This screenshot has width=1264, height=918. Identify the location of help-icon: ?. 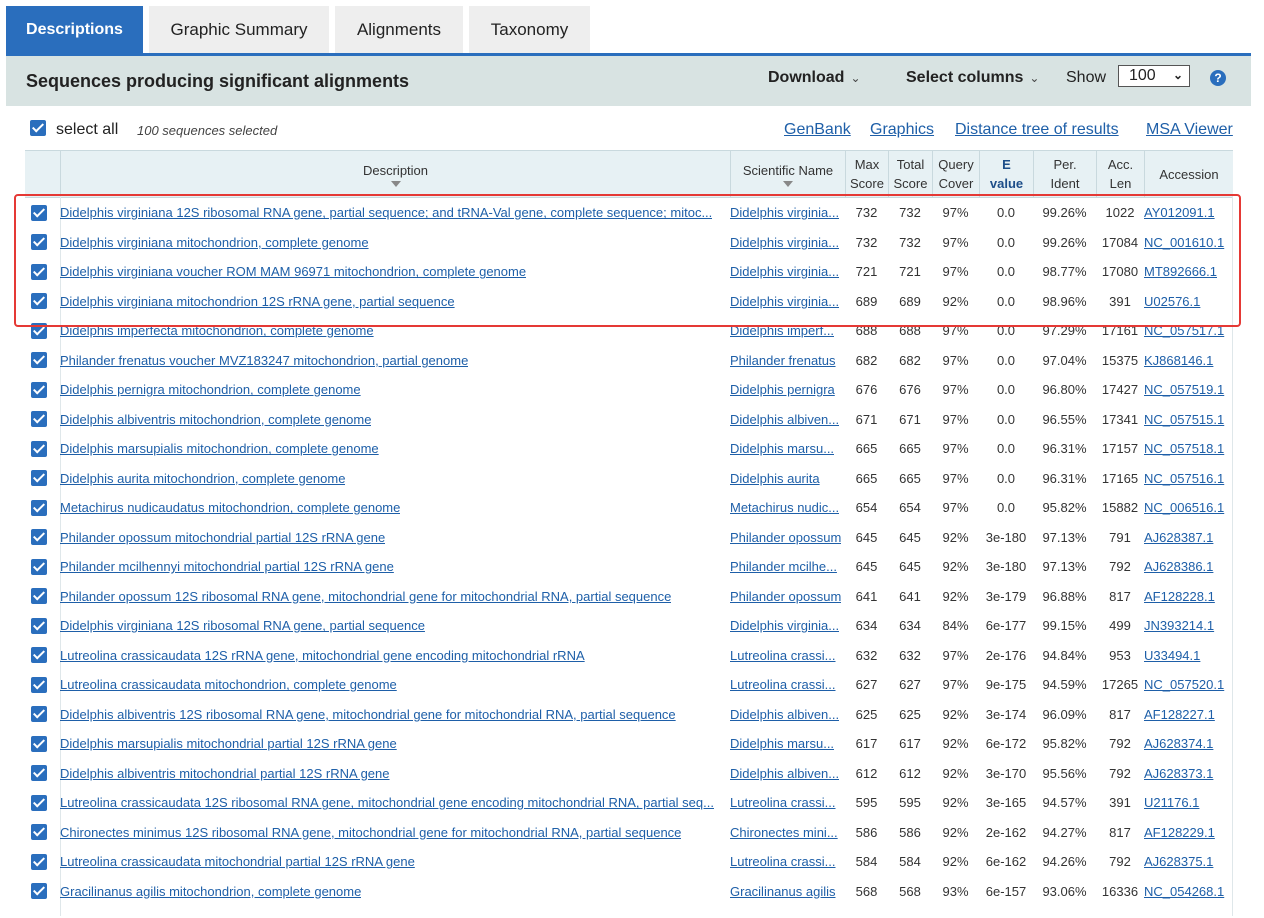
(1218, 78).